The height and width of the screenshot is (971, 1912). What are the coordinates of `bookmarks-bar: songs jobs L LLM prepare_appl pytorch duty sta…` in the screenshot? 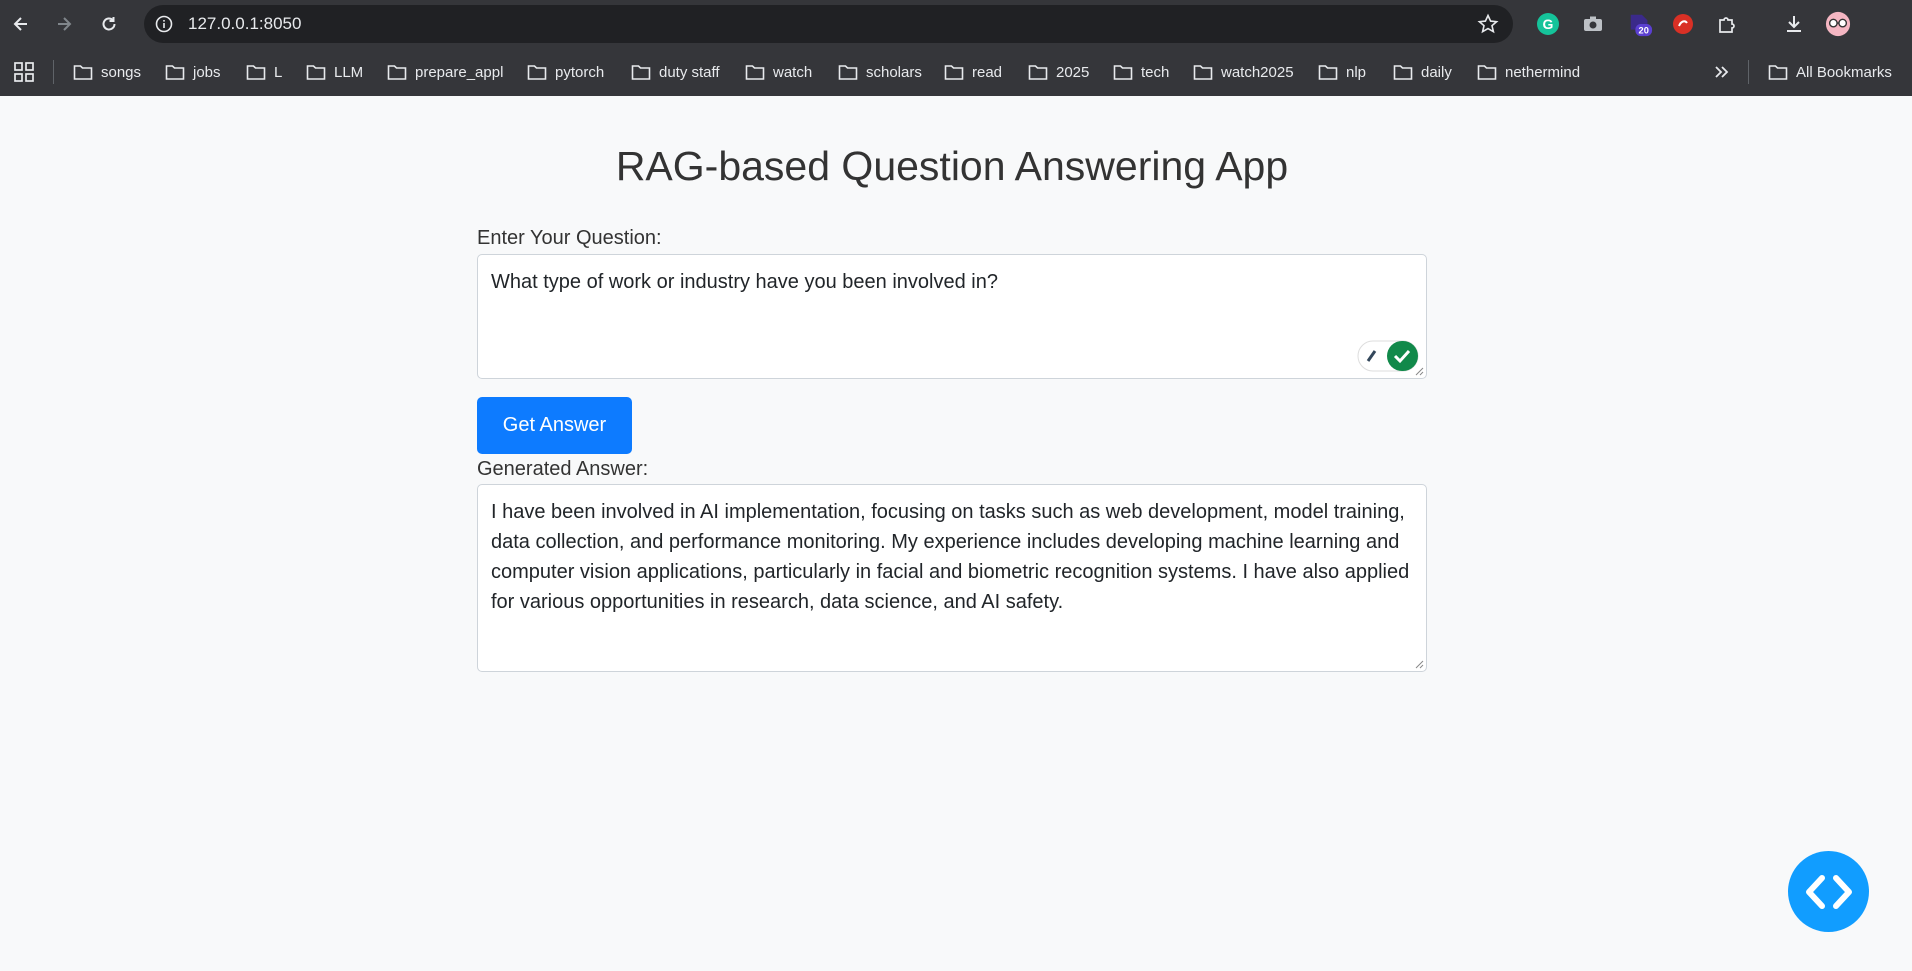 It's located at (956, 72).